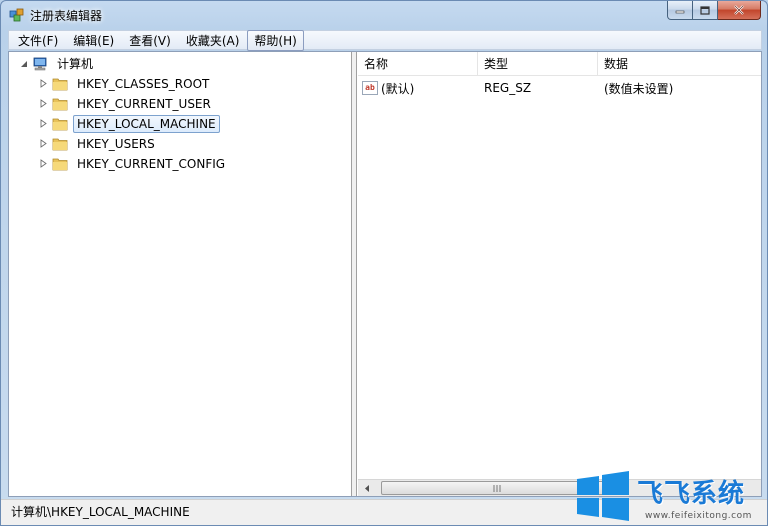 The width and height of the screenshot is (768, 526). I want to click on grip-icon, so click(497, 488).